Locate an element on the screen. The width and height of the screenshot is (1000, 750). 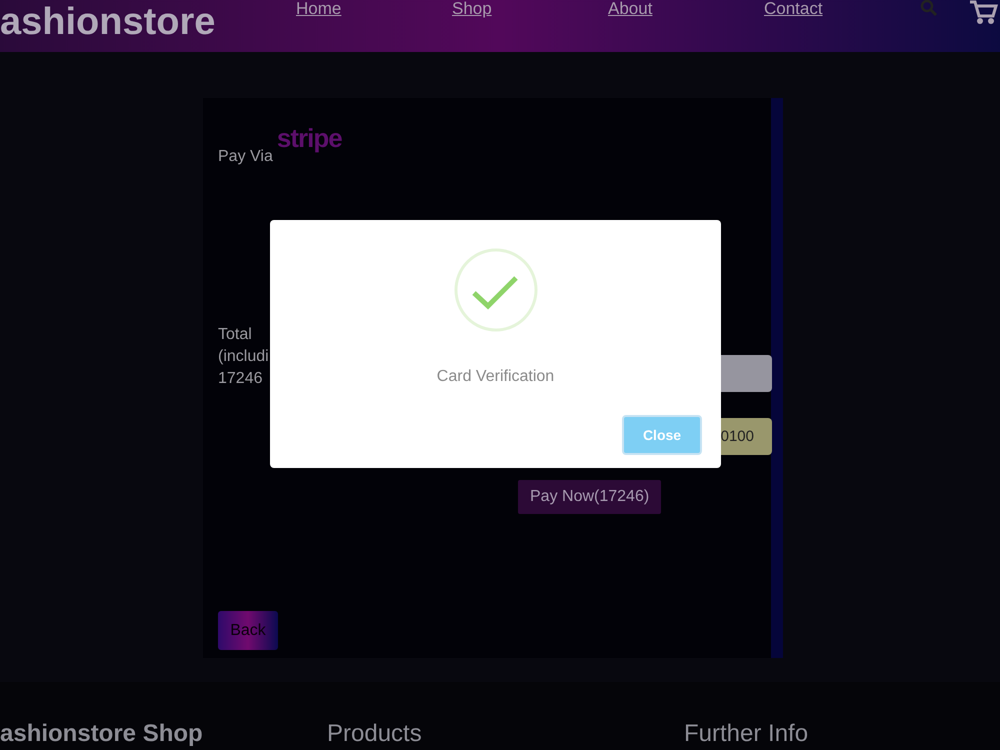
stripe-logo: stripe is located at coordinates (309, 138).